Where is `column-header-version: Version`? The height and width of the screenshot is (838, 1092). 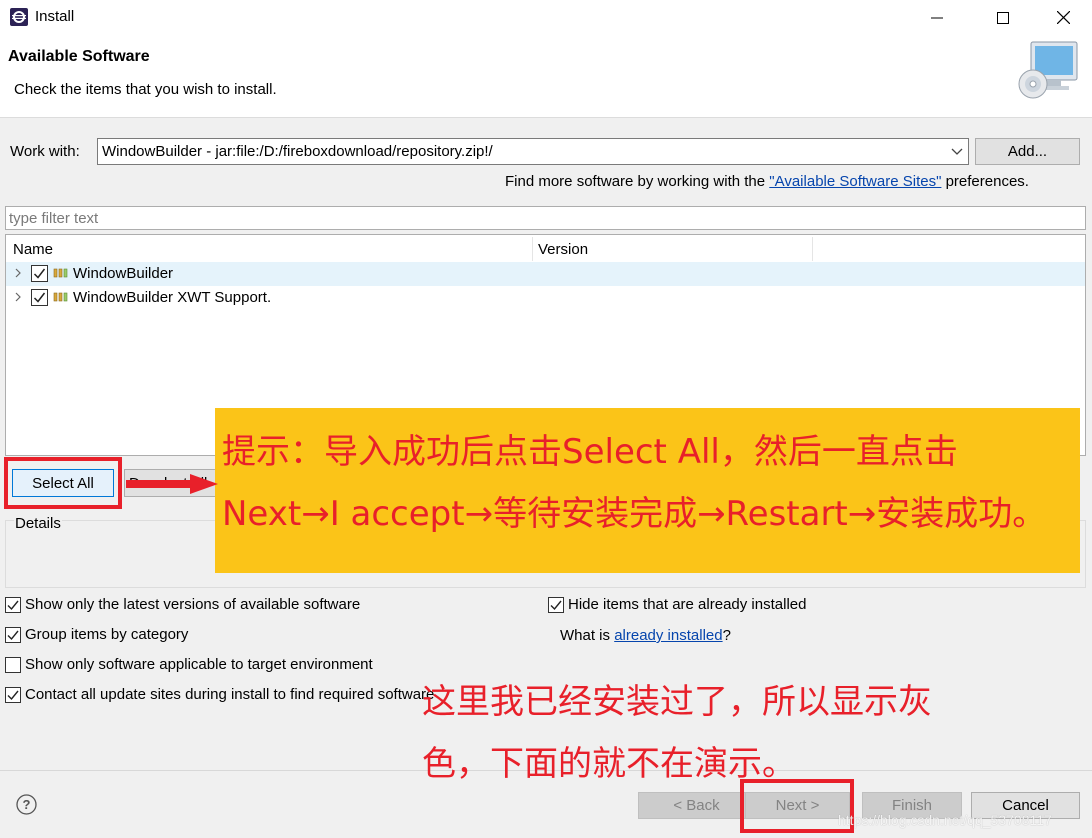
column-header-version: Version is located at coordinates (563, 249).